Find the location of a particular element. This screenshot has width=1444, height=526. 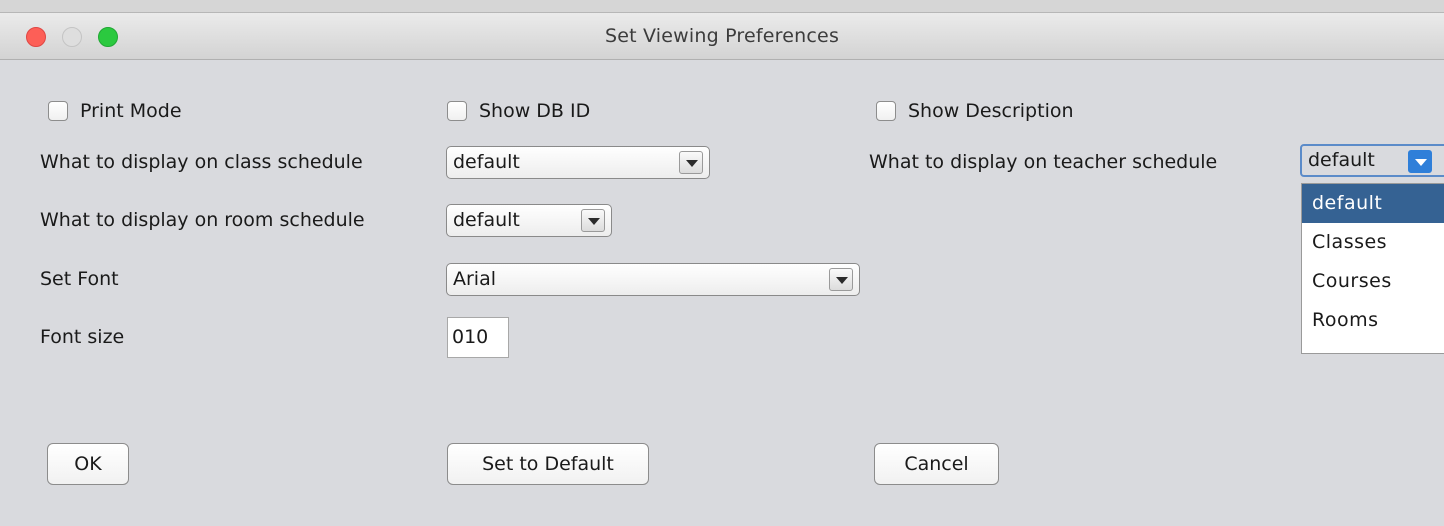

font-size-label: Font size is located at coordinates (82, 337).